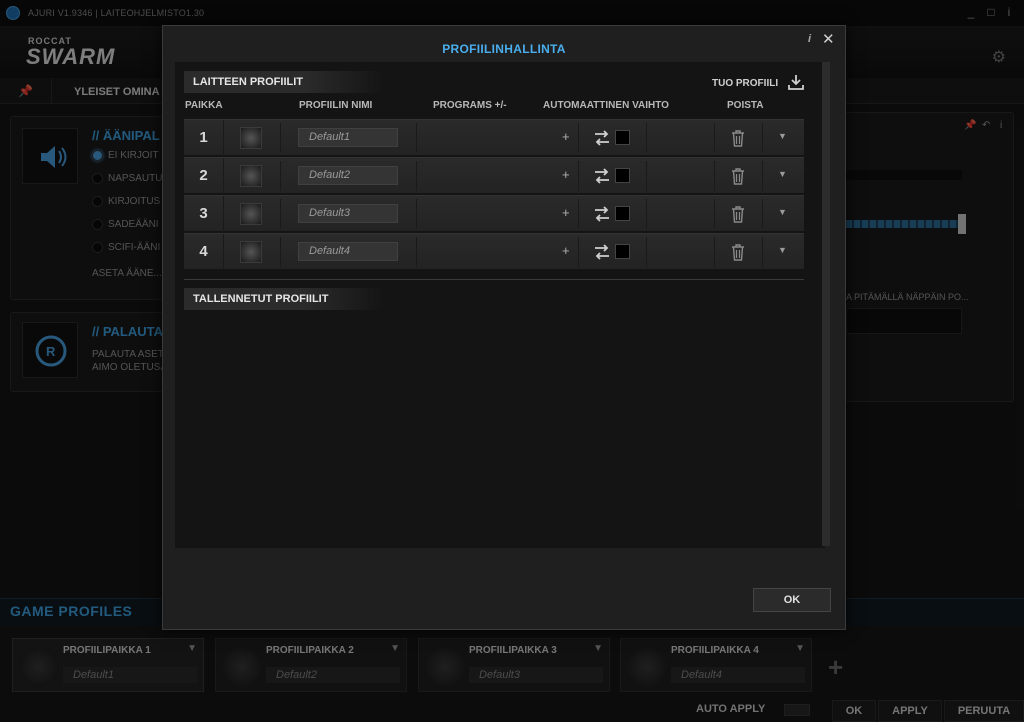  What do you see at coordinates (348, 213) in the screenshot?
I see `profile-name-field: Default3` at bounding box center [348, 213].